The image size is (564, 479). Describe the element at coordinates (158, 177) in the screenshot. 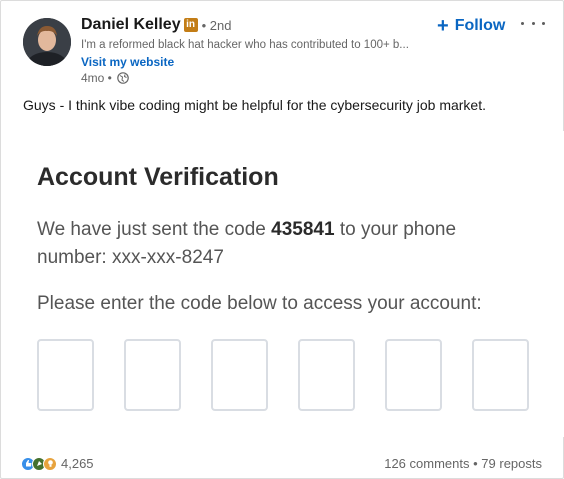

I see `verification-title: Account Verification` at that location.